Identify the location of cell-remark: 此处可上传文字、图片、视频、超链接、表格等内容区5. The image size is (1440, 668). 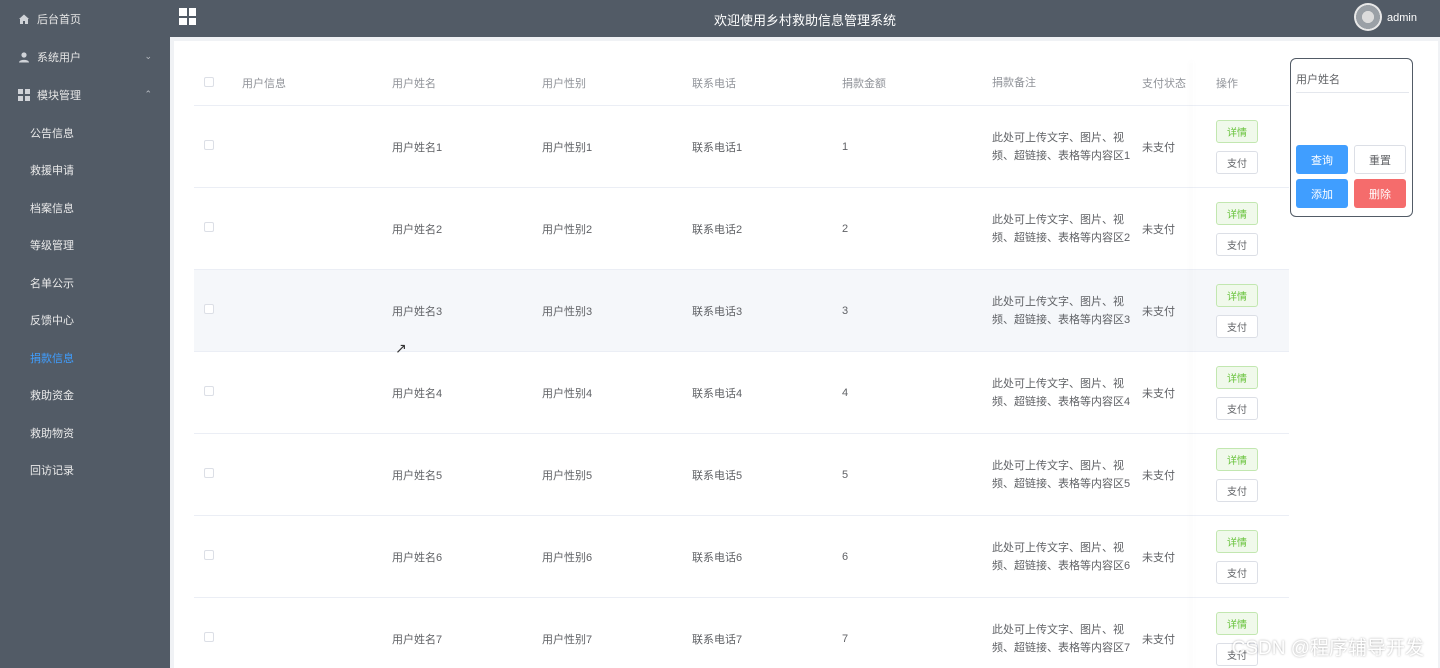
(1061, 474).